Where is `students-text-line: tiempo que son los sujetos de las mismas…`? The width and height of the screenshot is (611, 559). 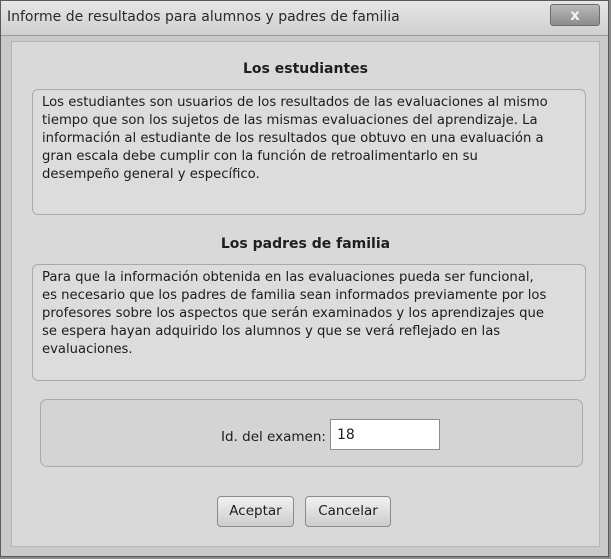 students-text-line: tiempo que son los sujetos de las mismas… is located at coordinates (290, 120).